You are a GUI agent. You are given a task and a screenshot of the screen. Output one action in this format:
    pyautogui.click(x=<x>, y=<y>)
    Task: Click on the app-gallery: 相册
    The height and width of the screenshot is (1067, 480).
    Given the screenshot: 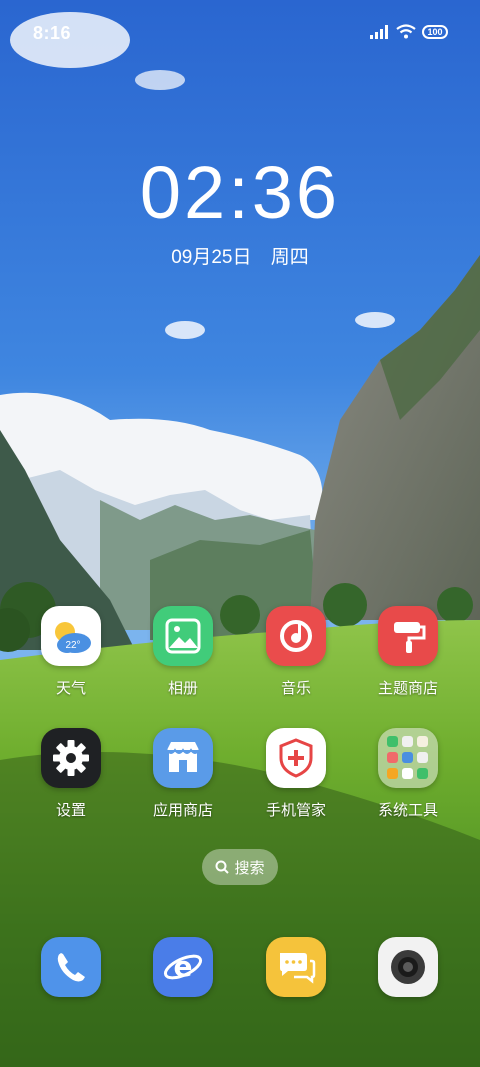 What is the action you would take?
    pyautogui.click(x=183, y=652)
    